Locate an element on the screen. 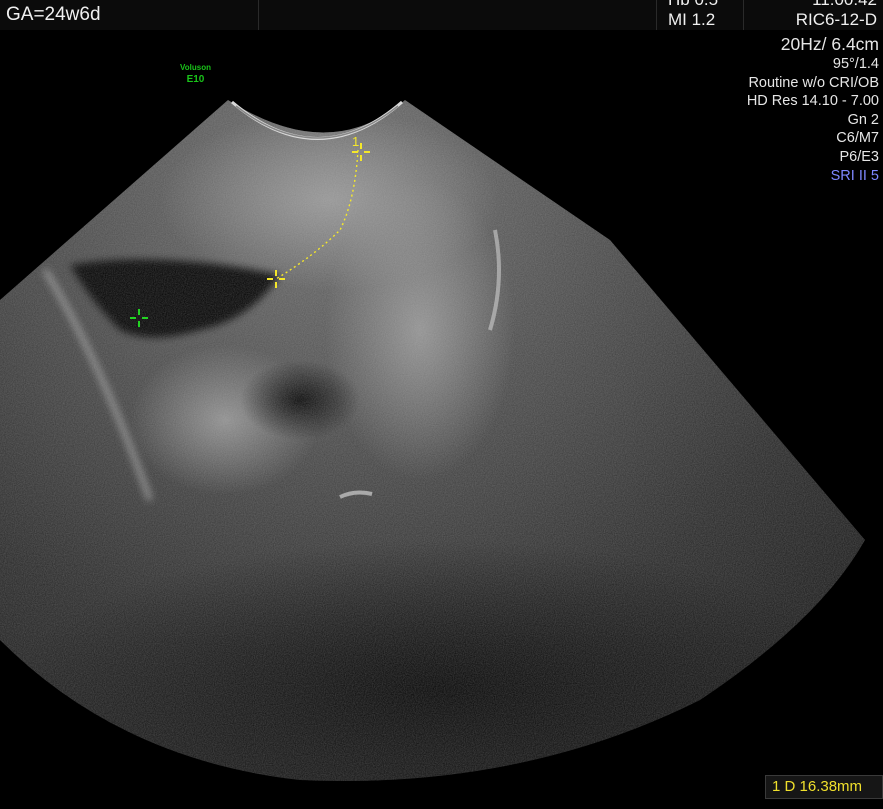  gestational-age: GA=24w6d is located at coordinates (53, 14).